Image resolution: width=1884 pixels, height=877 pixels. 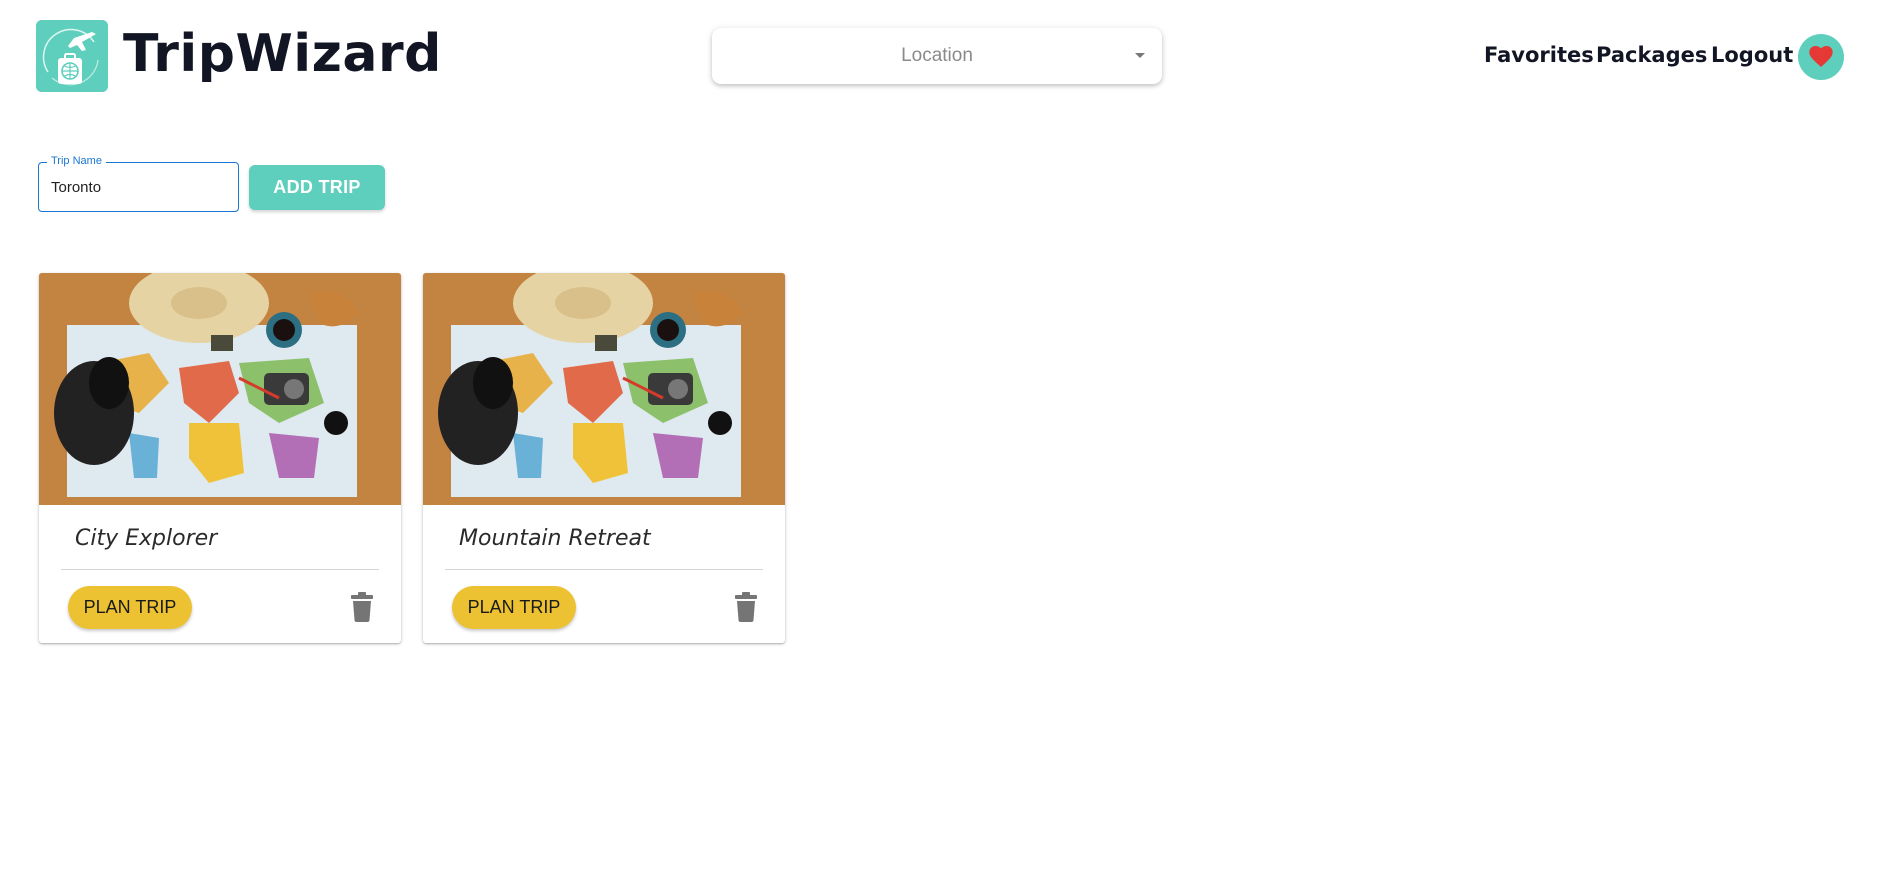 I want to click on location-placeholder: Location, so click(x=937, y=55).